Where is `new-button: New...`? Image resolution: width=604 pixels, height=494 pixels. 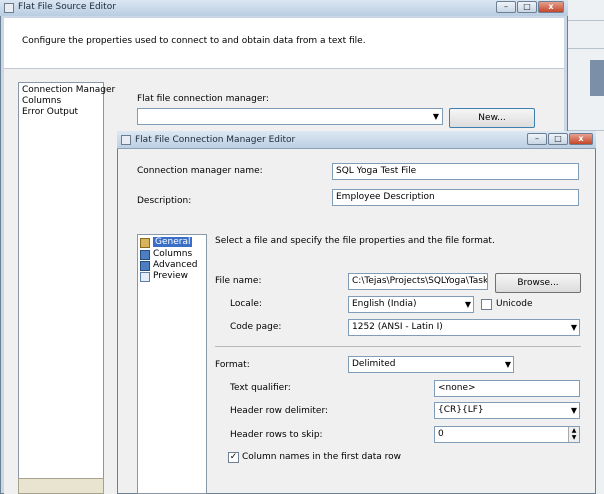 new-button: New... is located at coordinates (492, 118).